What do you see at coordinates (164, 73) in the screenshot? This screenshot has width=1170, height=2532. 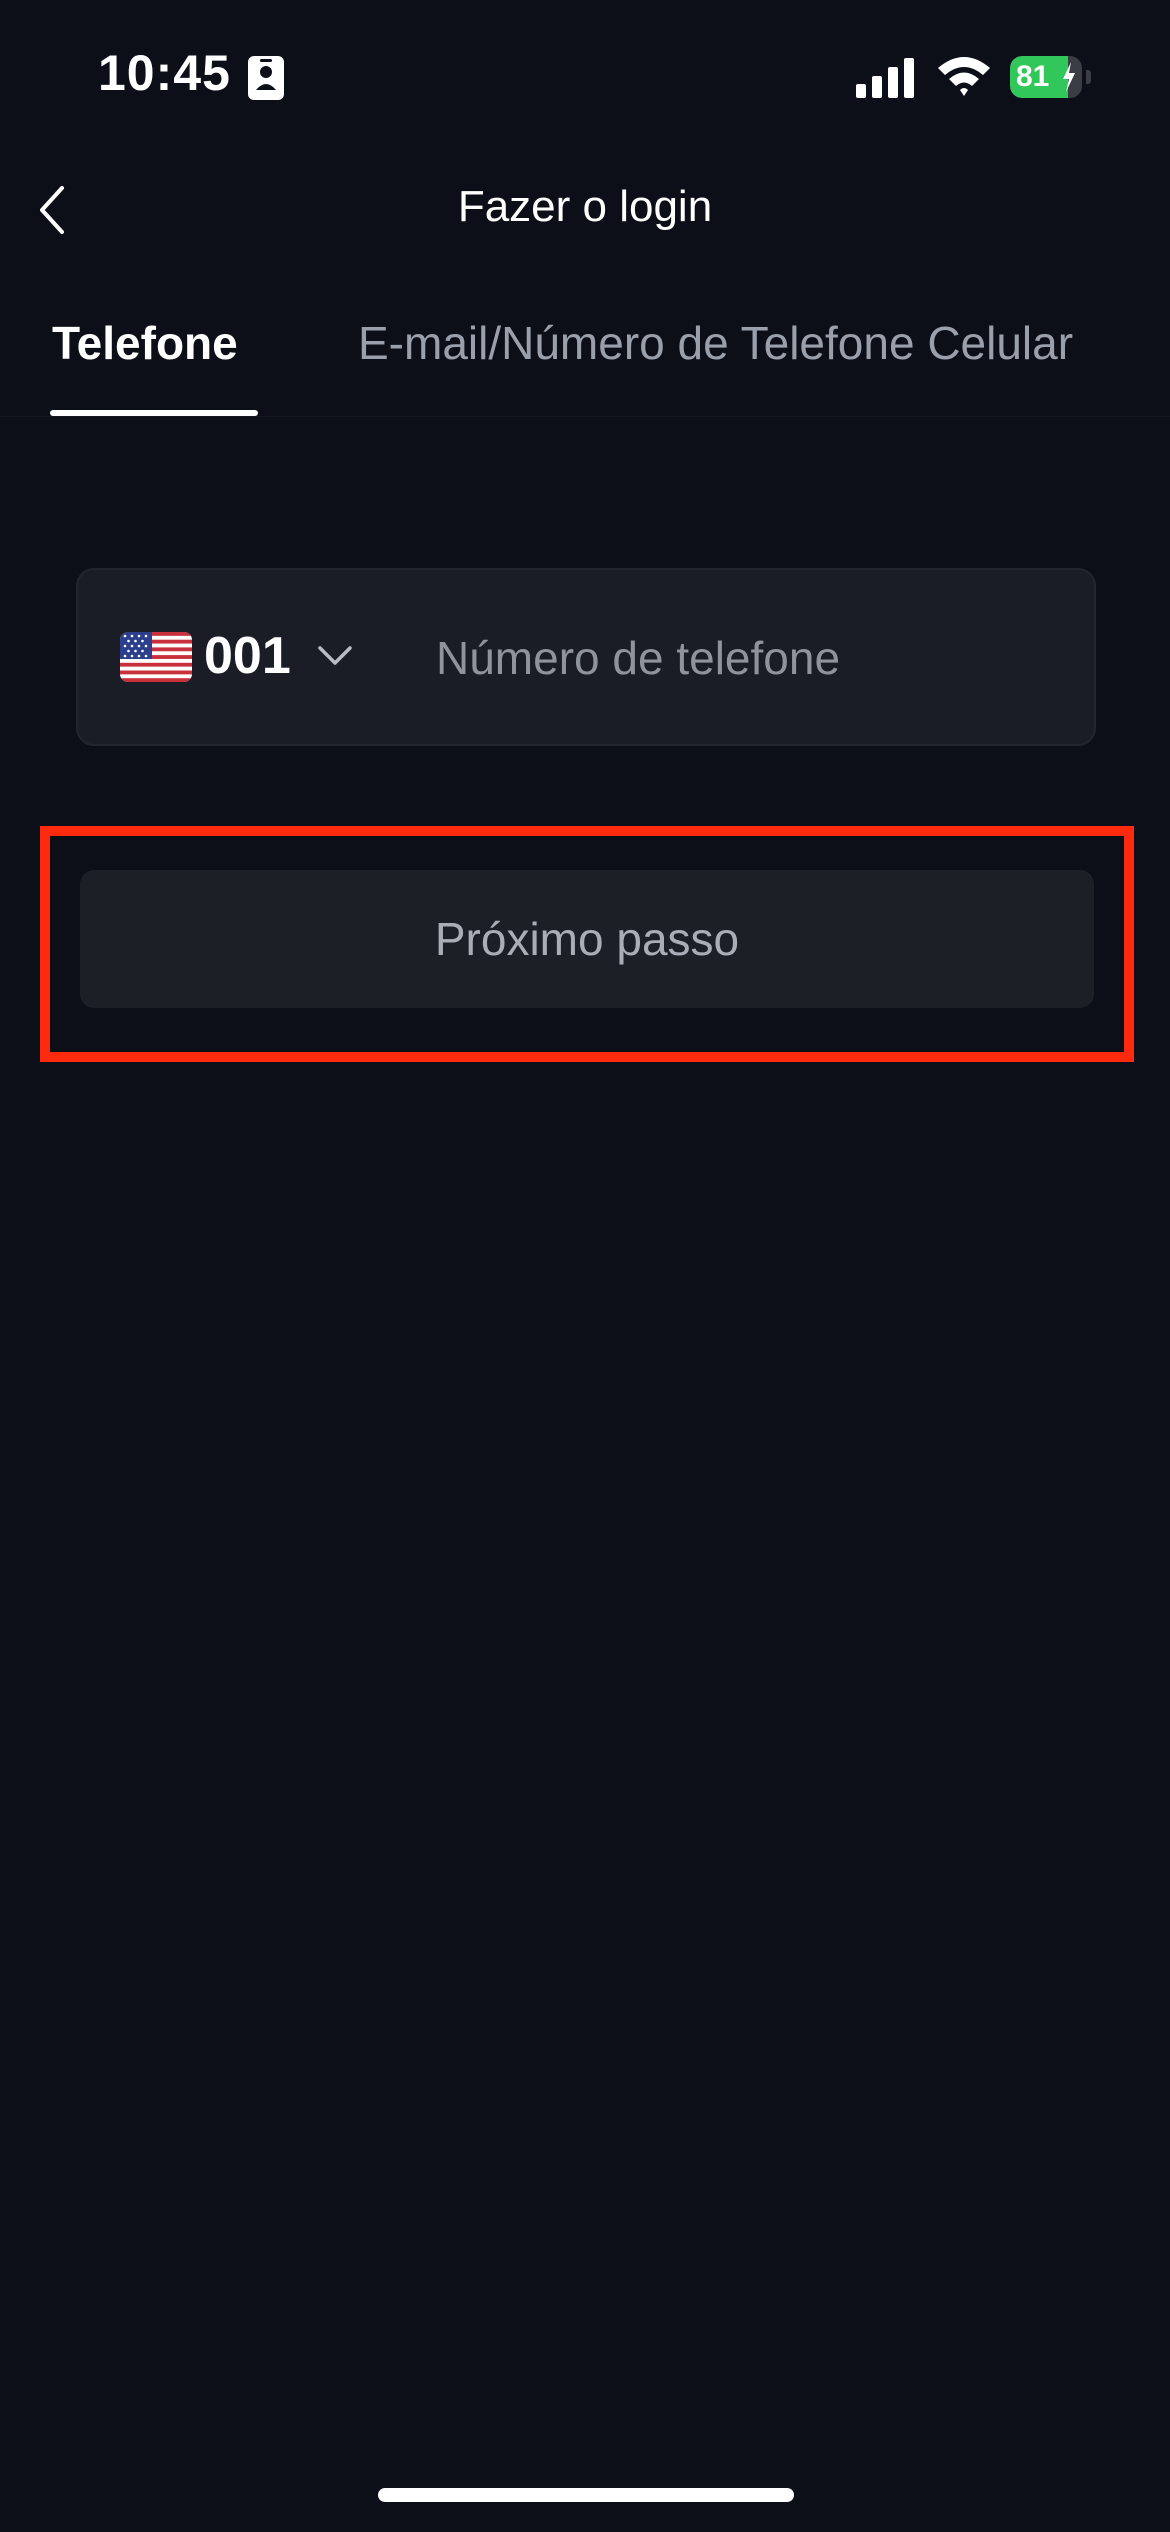 I see `status-time: 10:45` at bounding box center [164, 73].